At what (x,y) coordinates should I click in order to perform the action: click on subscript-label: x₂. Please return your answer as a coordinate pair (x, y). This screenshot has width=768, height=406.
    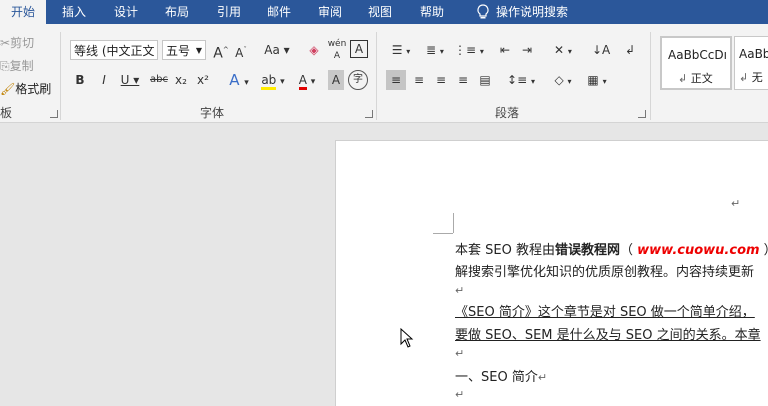
    Looking at the image, I should click on (181, 80).